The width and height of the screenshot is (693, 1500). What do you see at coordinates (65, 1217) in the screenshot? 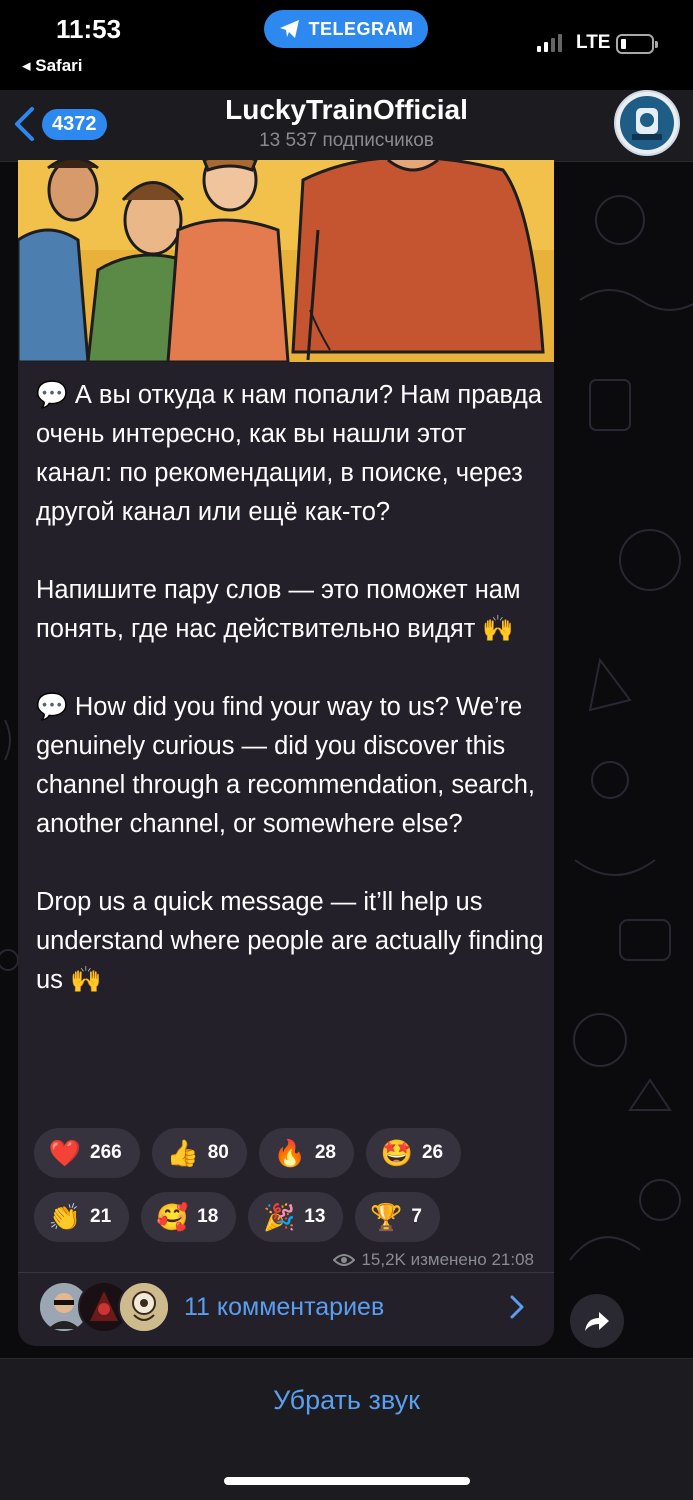
I see `clap-icon: 👏` at bounding box center [65, 1217].